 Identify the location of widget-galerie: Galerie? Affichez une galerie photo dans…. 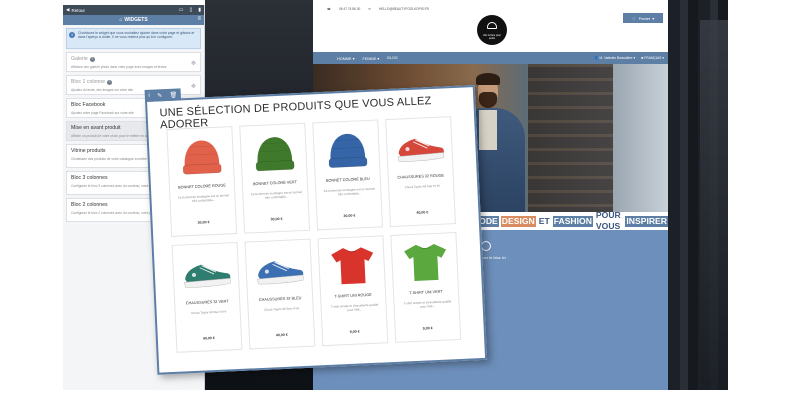
(133, 62).